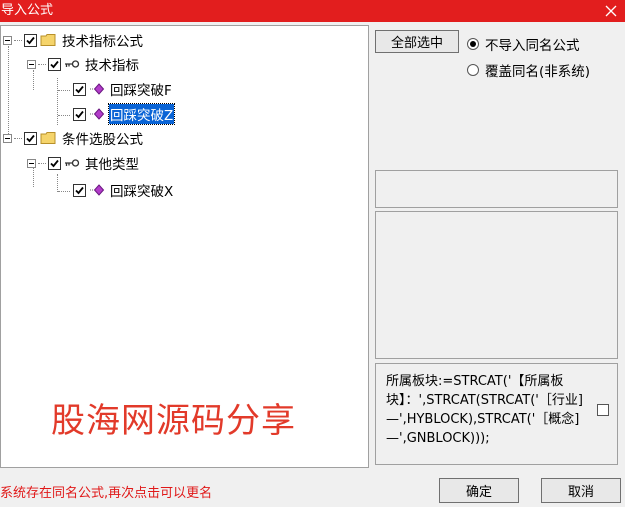  What do you see at coordinates (581, 490) in the screenshot?
I see `cancel-button: 取消` at bounding box center [581, 490].